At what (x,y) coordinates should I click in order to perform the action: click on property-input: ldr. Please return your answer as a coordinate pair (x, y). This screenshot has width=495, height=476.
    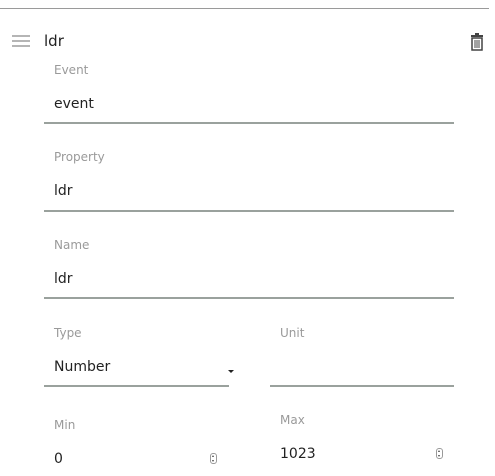
    Looking at the image, I should click on (63, 191).